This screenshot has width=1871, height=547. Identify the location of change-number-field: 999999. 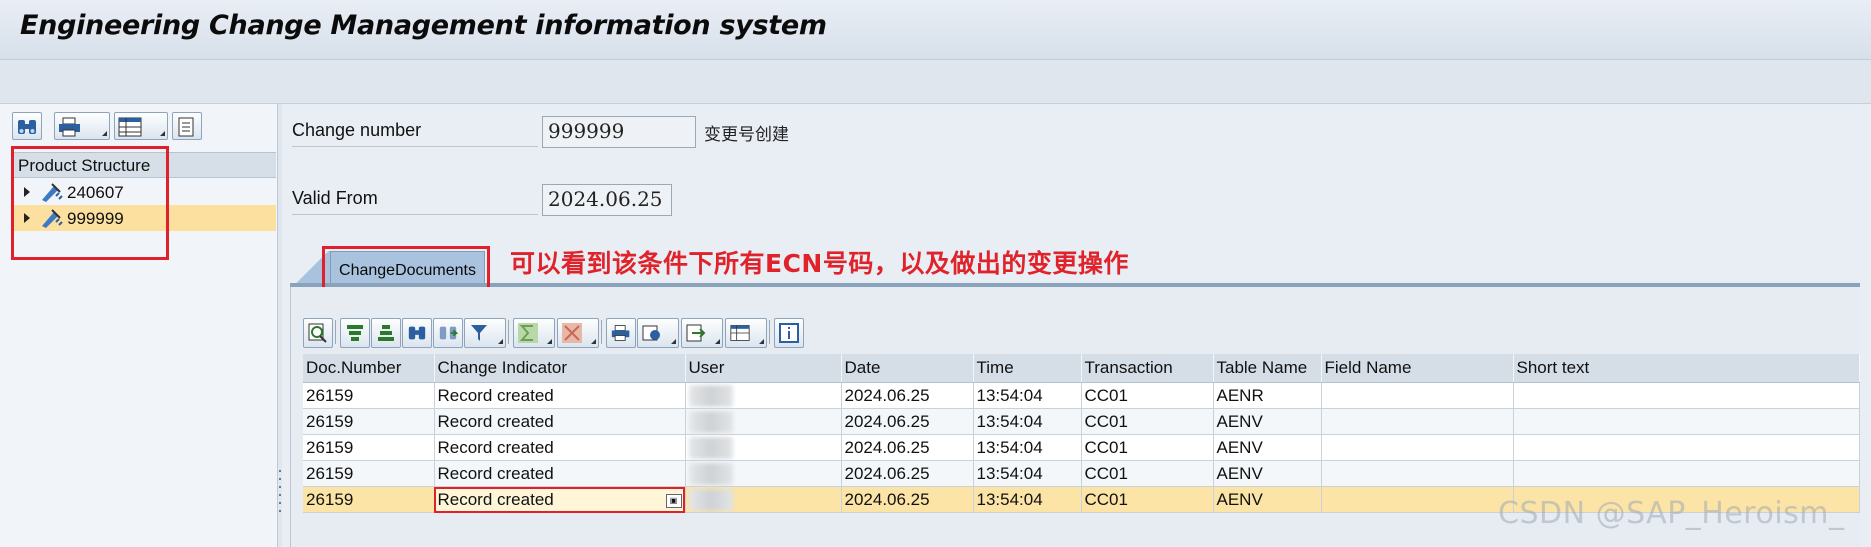
(619, 132).